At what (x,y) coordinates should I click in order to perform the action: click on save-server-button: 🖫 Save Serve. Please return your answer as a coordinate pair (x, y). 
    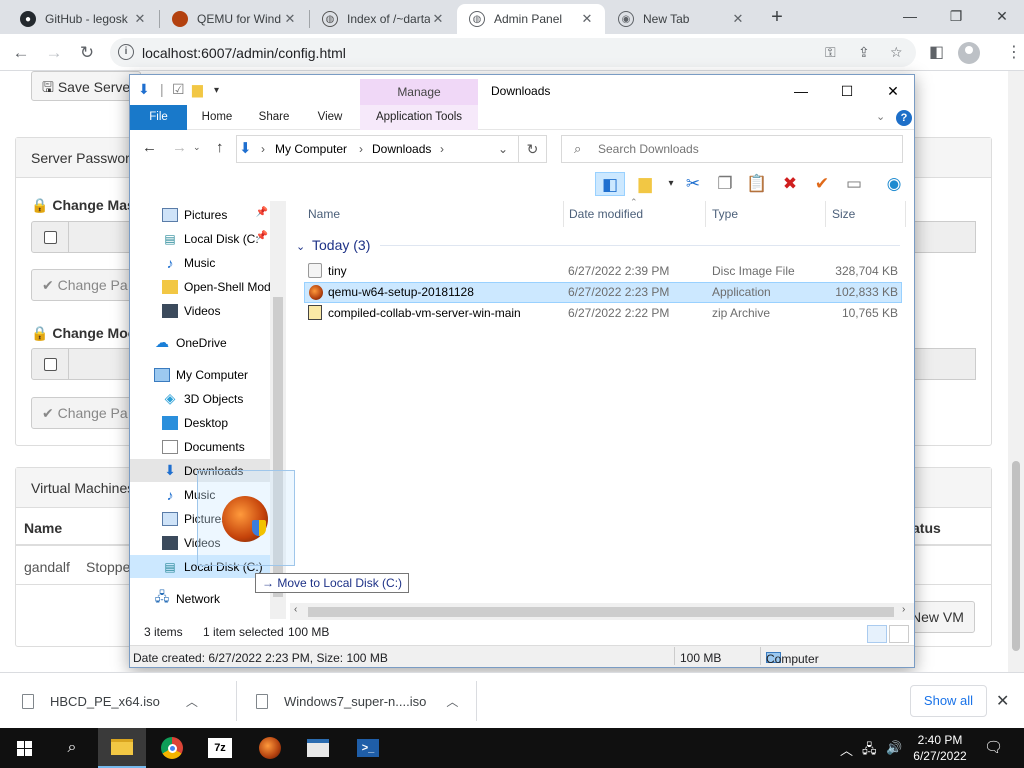
    Looking at the image, I should click on (86, 86).